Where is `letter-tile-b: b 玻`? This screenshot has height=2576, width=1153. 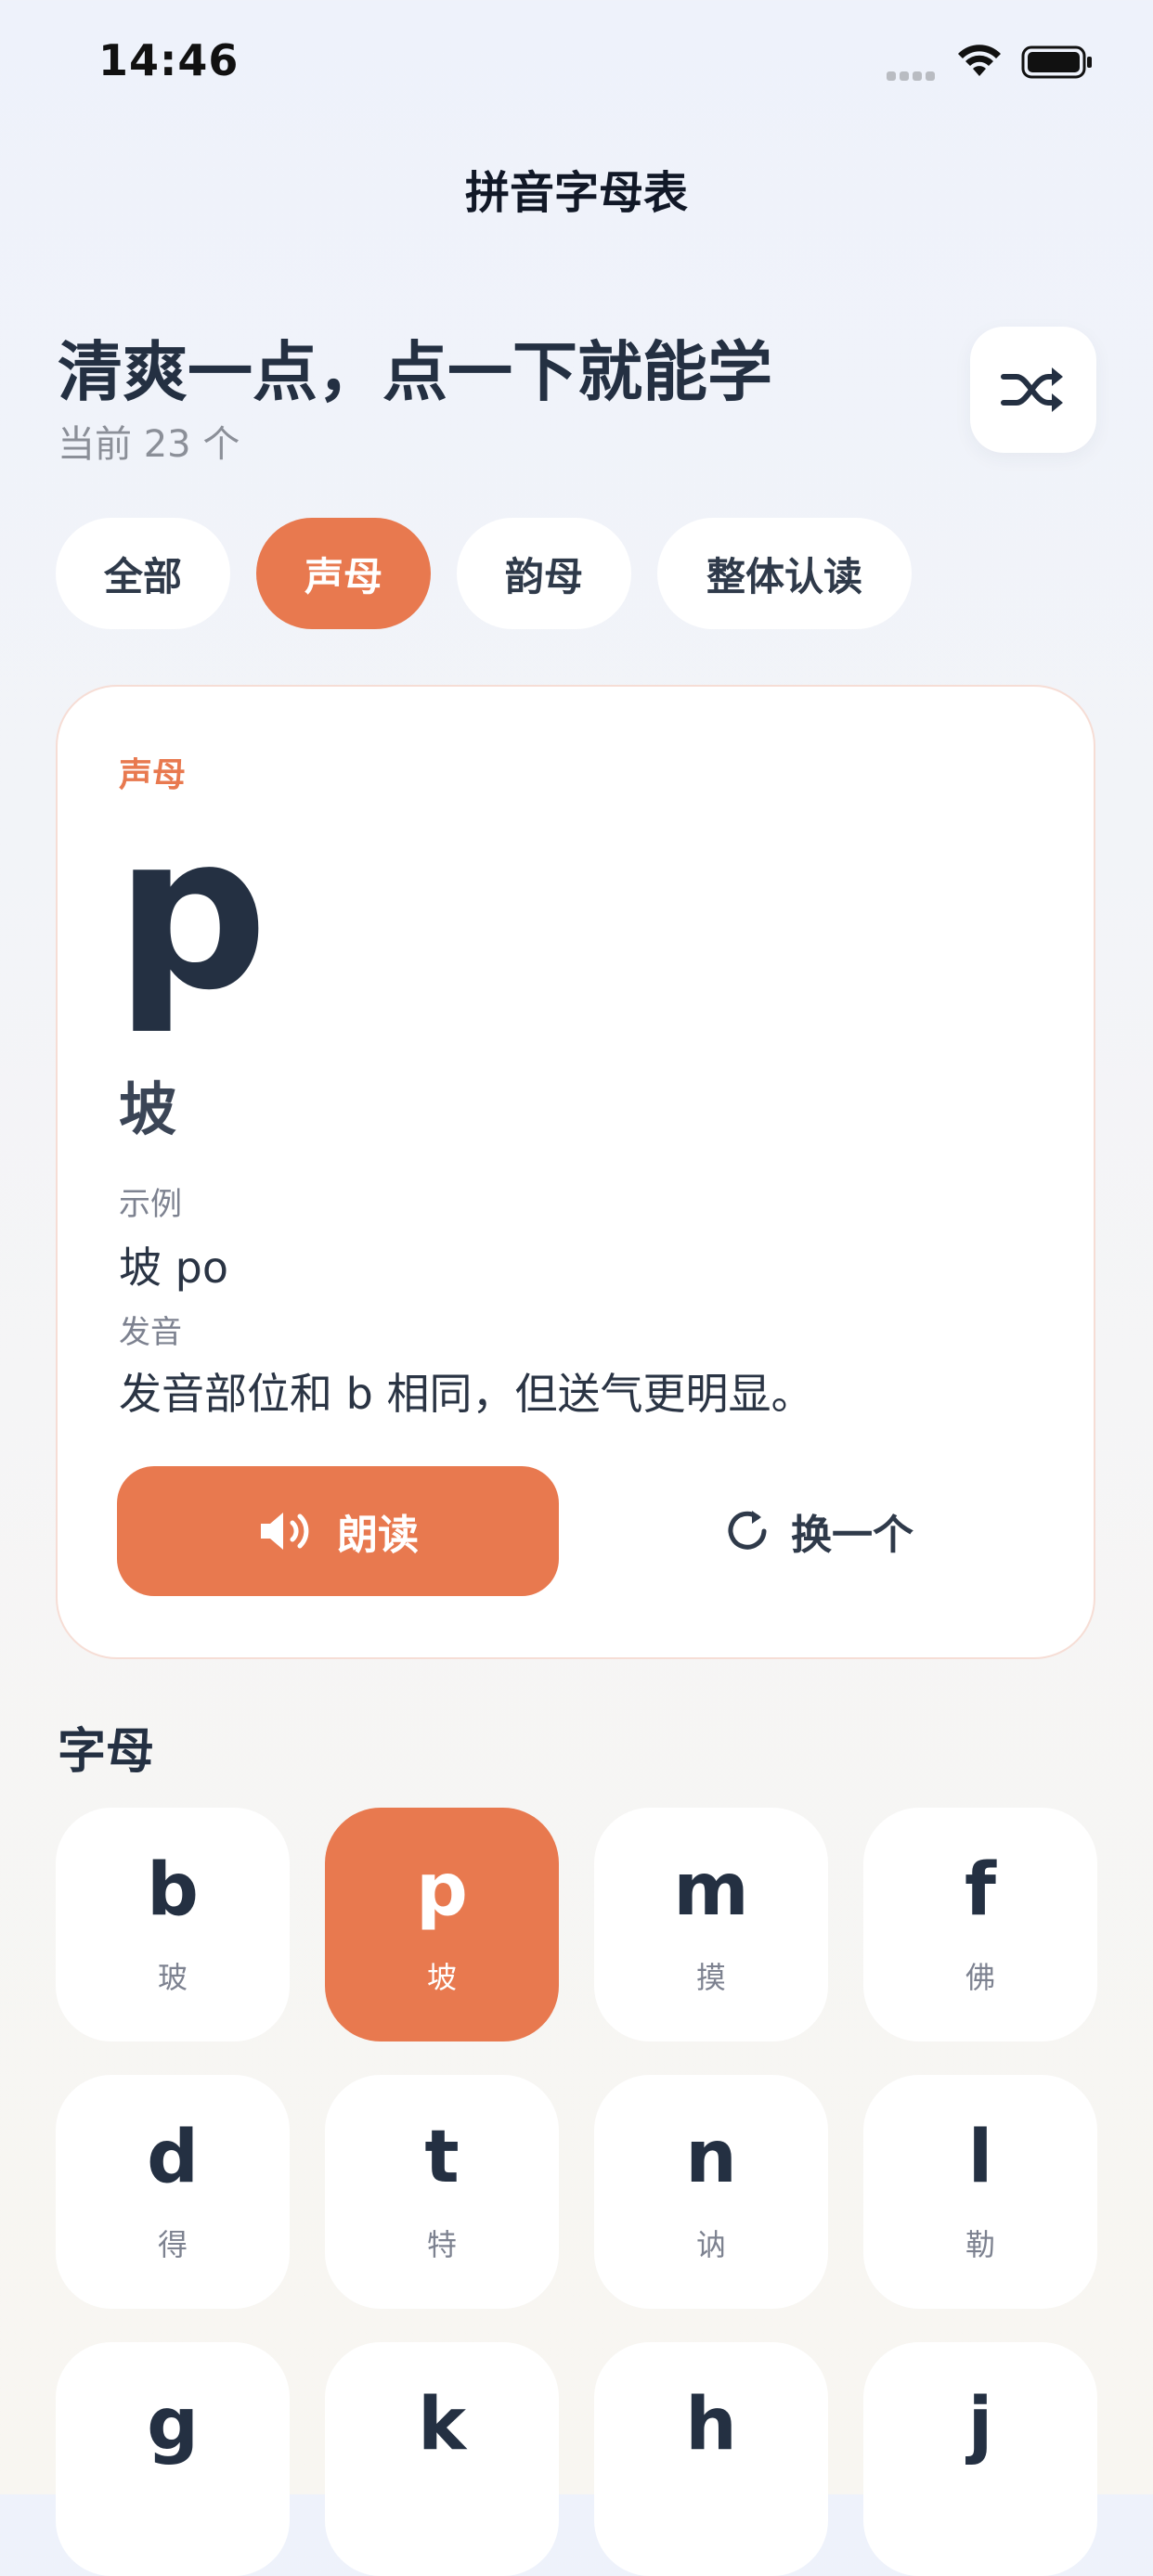 letter-tile-b: b 玻 is located at coordinates (173, 1924).